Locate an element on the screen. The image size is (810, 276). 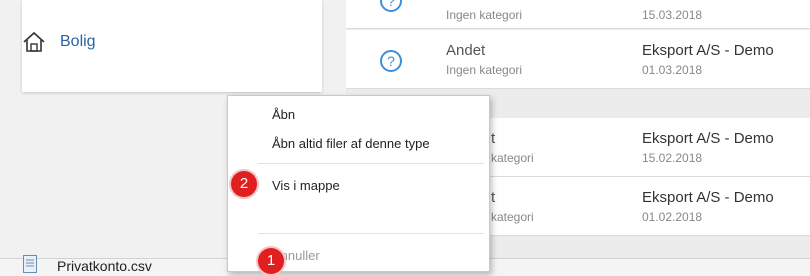
sidebar-item-label: Bolig is located at coordinates (78, 41).